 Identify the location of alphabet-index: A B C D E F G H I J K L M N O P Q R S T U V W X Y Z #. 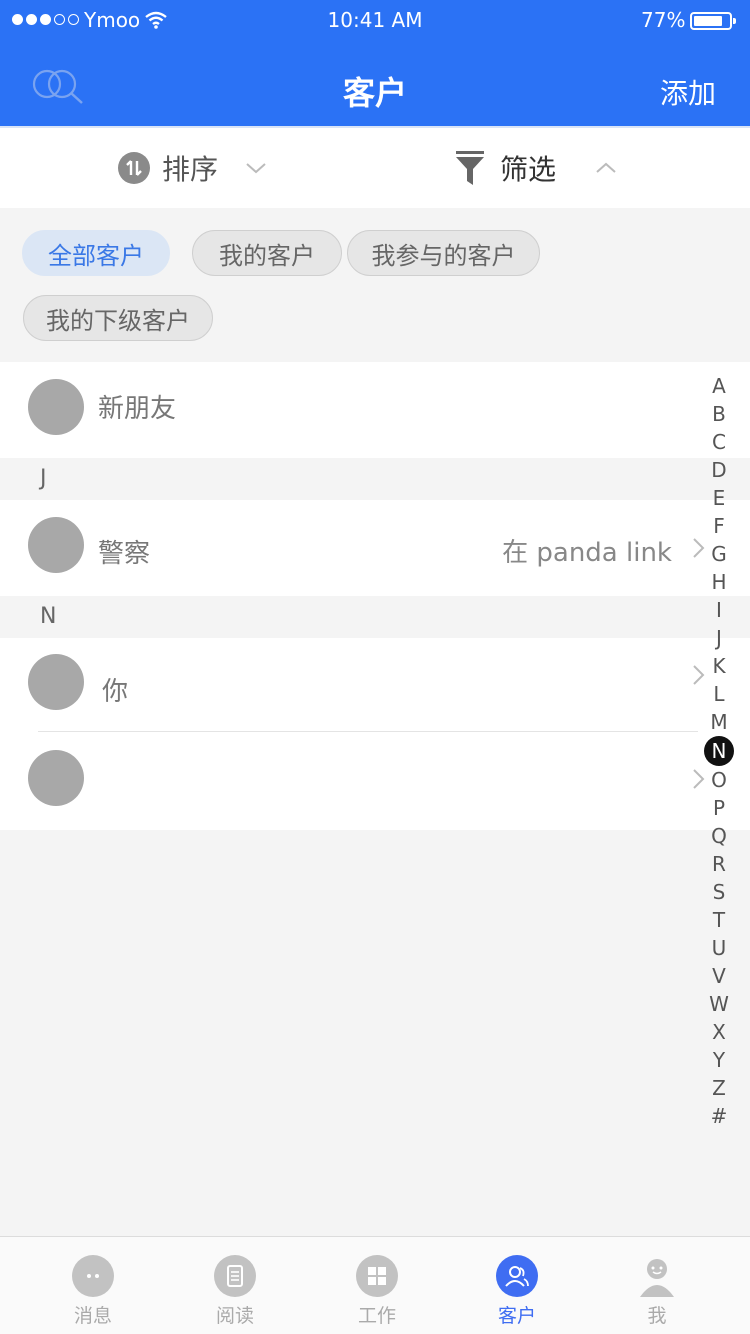
(719, 751).